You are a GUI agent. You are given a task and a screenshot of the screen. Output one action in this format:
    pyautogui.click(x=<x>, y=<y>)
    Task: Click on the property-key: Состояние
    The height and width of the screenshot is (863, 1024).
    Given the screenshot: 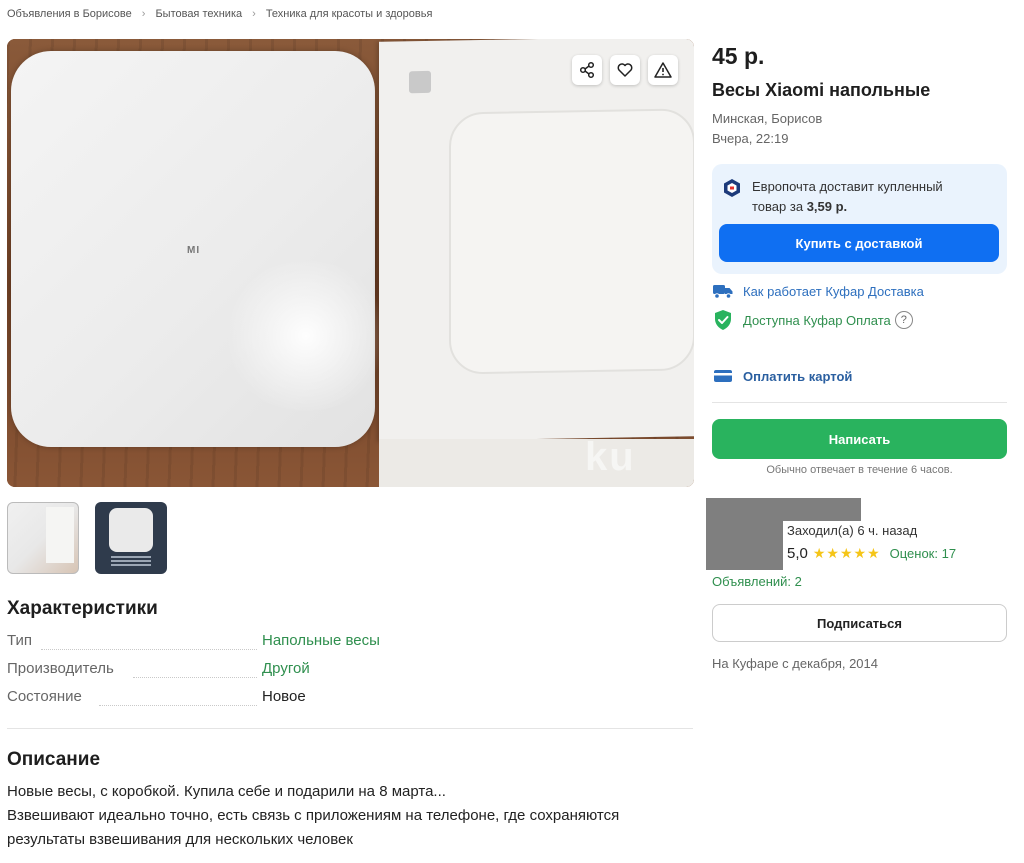 What is the action you would take?
    pyautogui.click(x=48, y=696)
    